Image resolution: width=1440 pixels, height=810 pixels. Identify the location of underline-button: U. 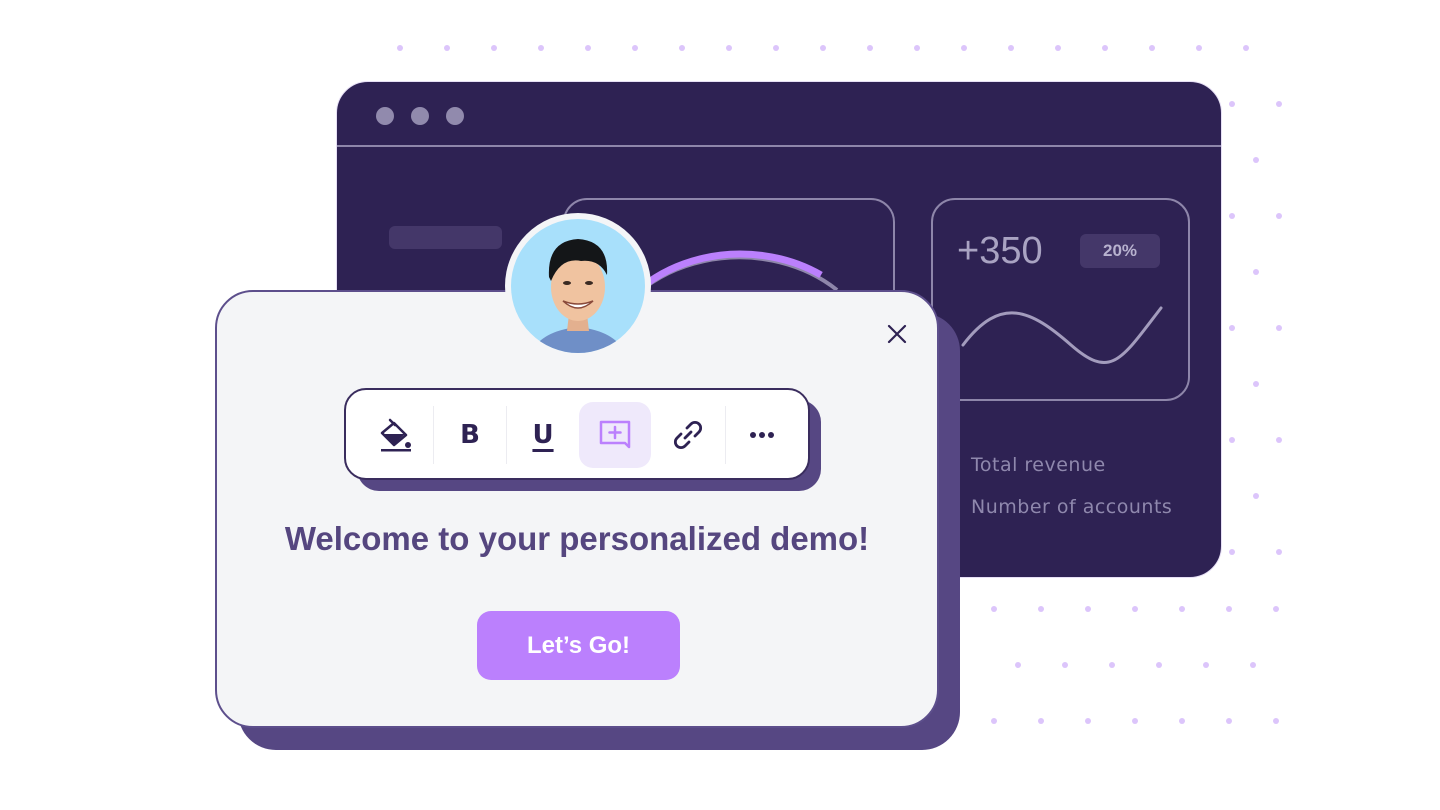
(543, 435).